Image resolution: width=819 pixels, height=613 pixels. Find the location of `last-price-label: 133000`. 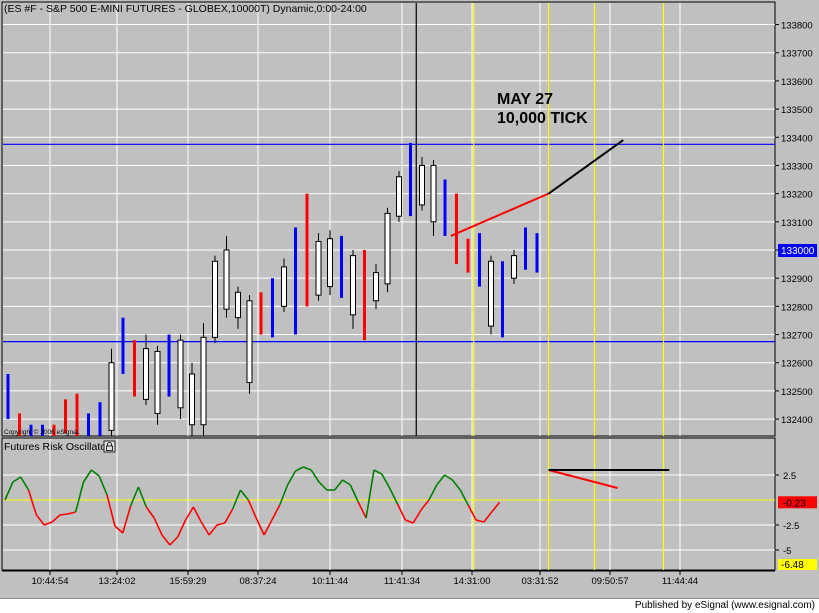

last-price-label: 133000 is located at coordinates (798, 251).